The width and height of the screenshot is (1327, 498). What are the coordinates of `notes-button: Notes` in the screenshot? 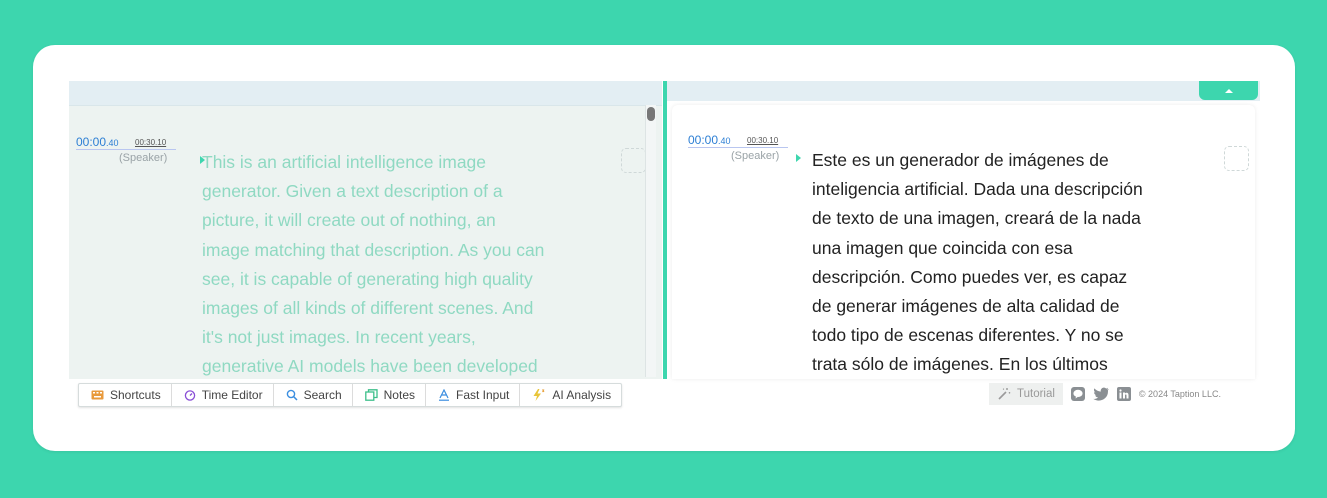 It's located at (389, 395).